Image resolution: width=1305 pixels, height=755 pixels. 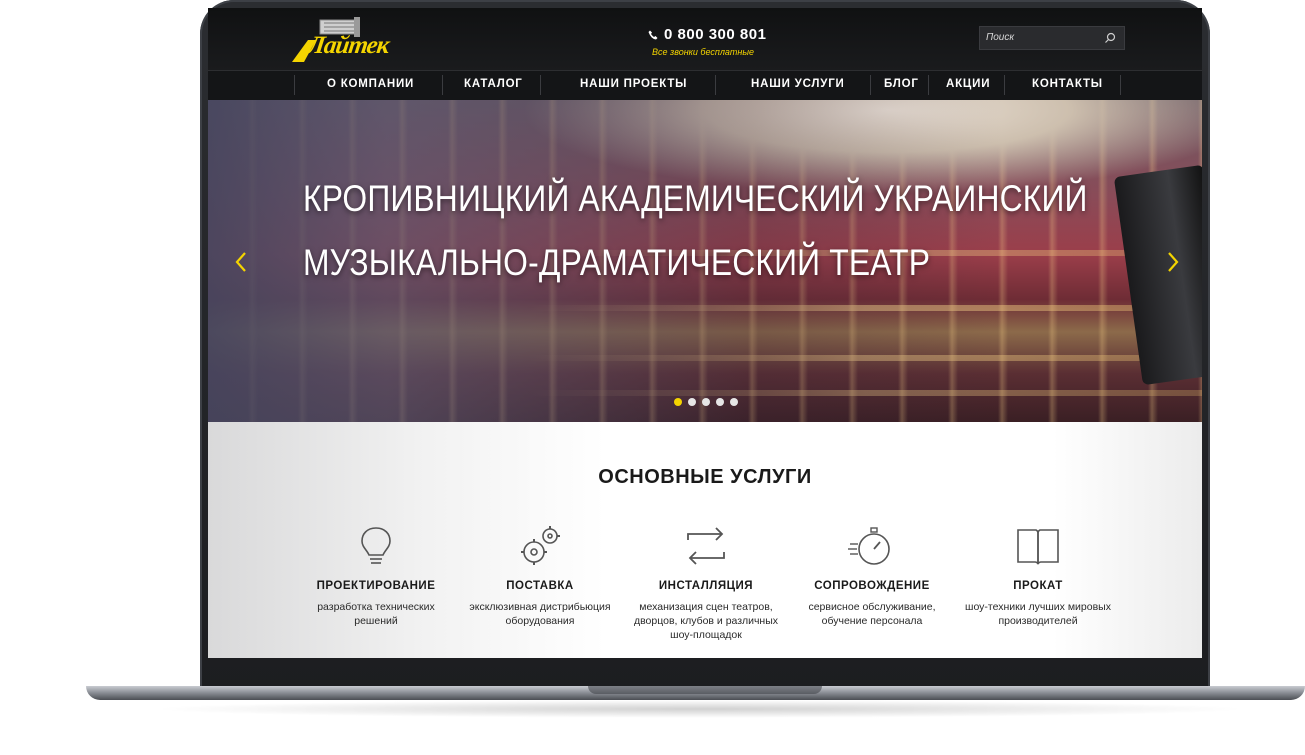 I want to click on search-input, so click(x=1041, y=37).